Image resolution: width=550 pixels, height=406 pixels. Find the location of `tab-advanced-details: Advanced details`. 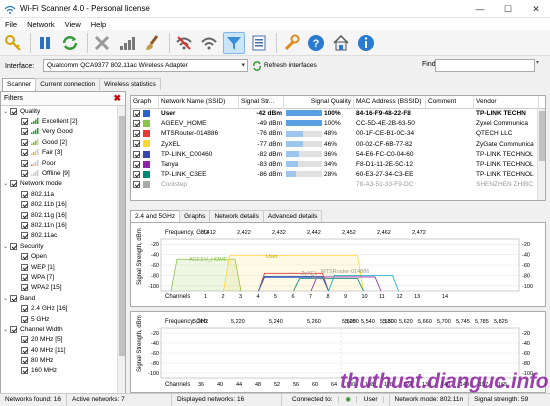

tab-advanced-details: Advanced details is located at coordinates (292, 216).